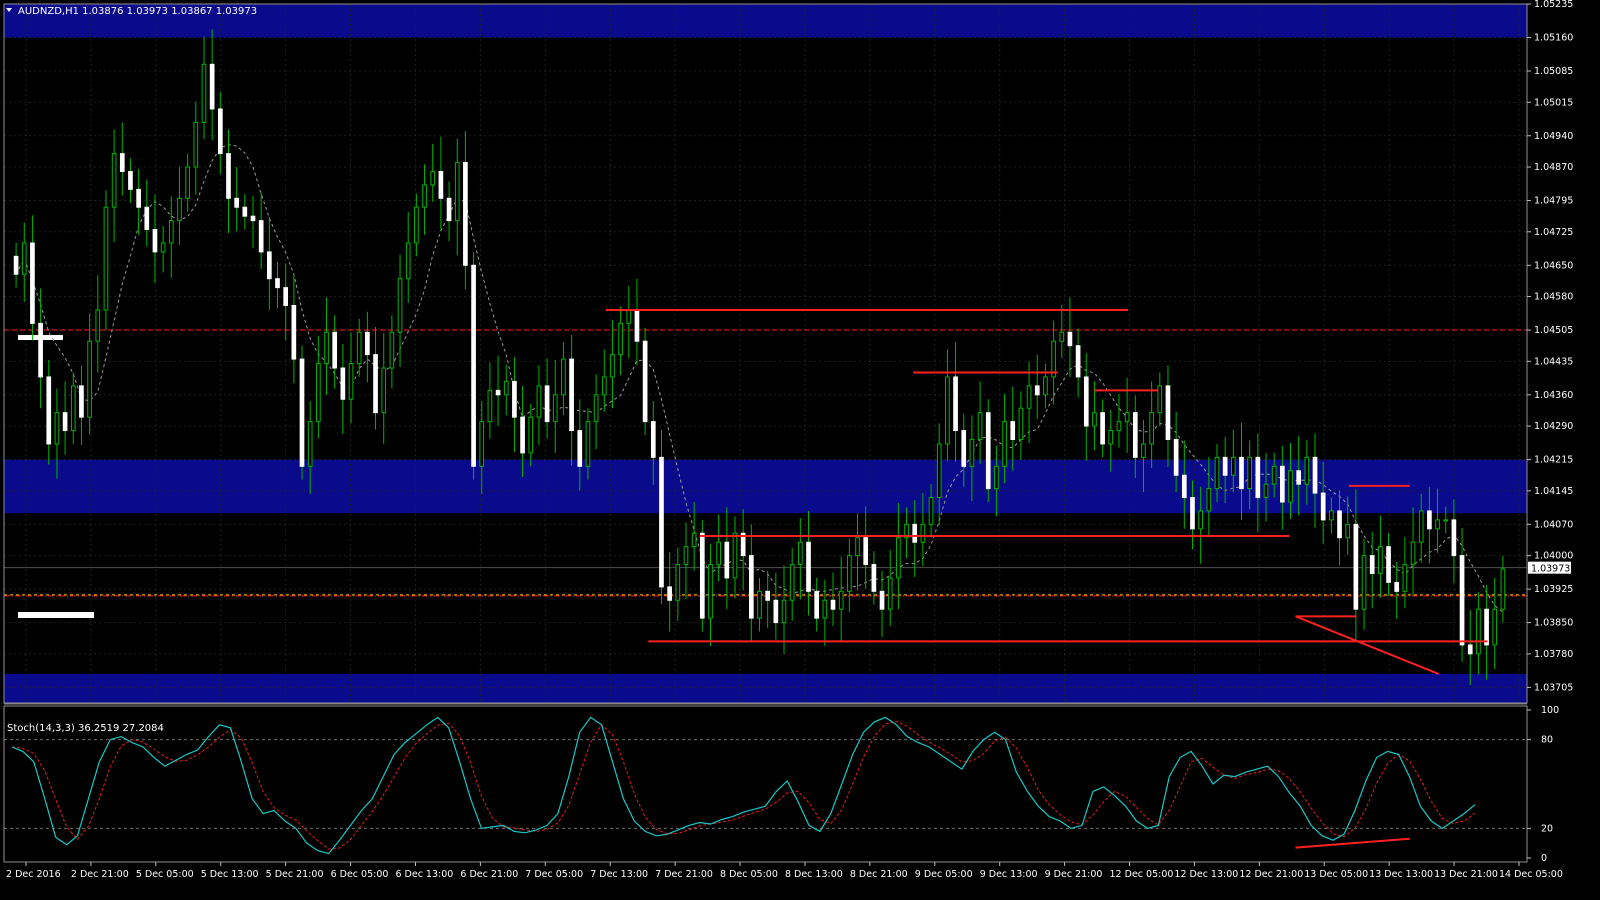  I want to click on x-tick-label-13: 8 Dec 21:00, so click(879, 874).